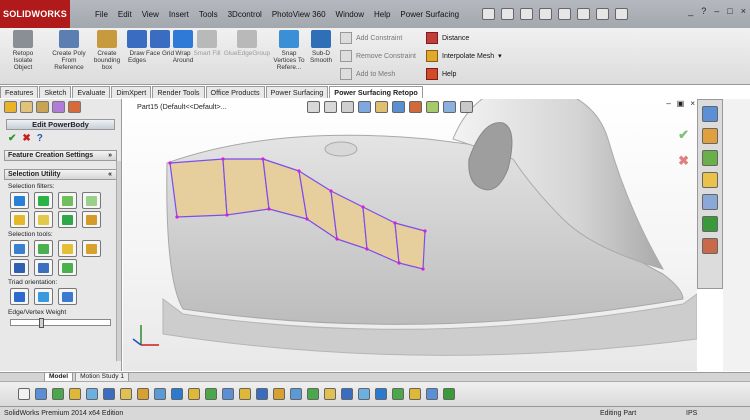  Describe the element at coordinates (330, 107) in the screenshot. I see `zoom-area-icon` at that location.